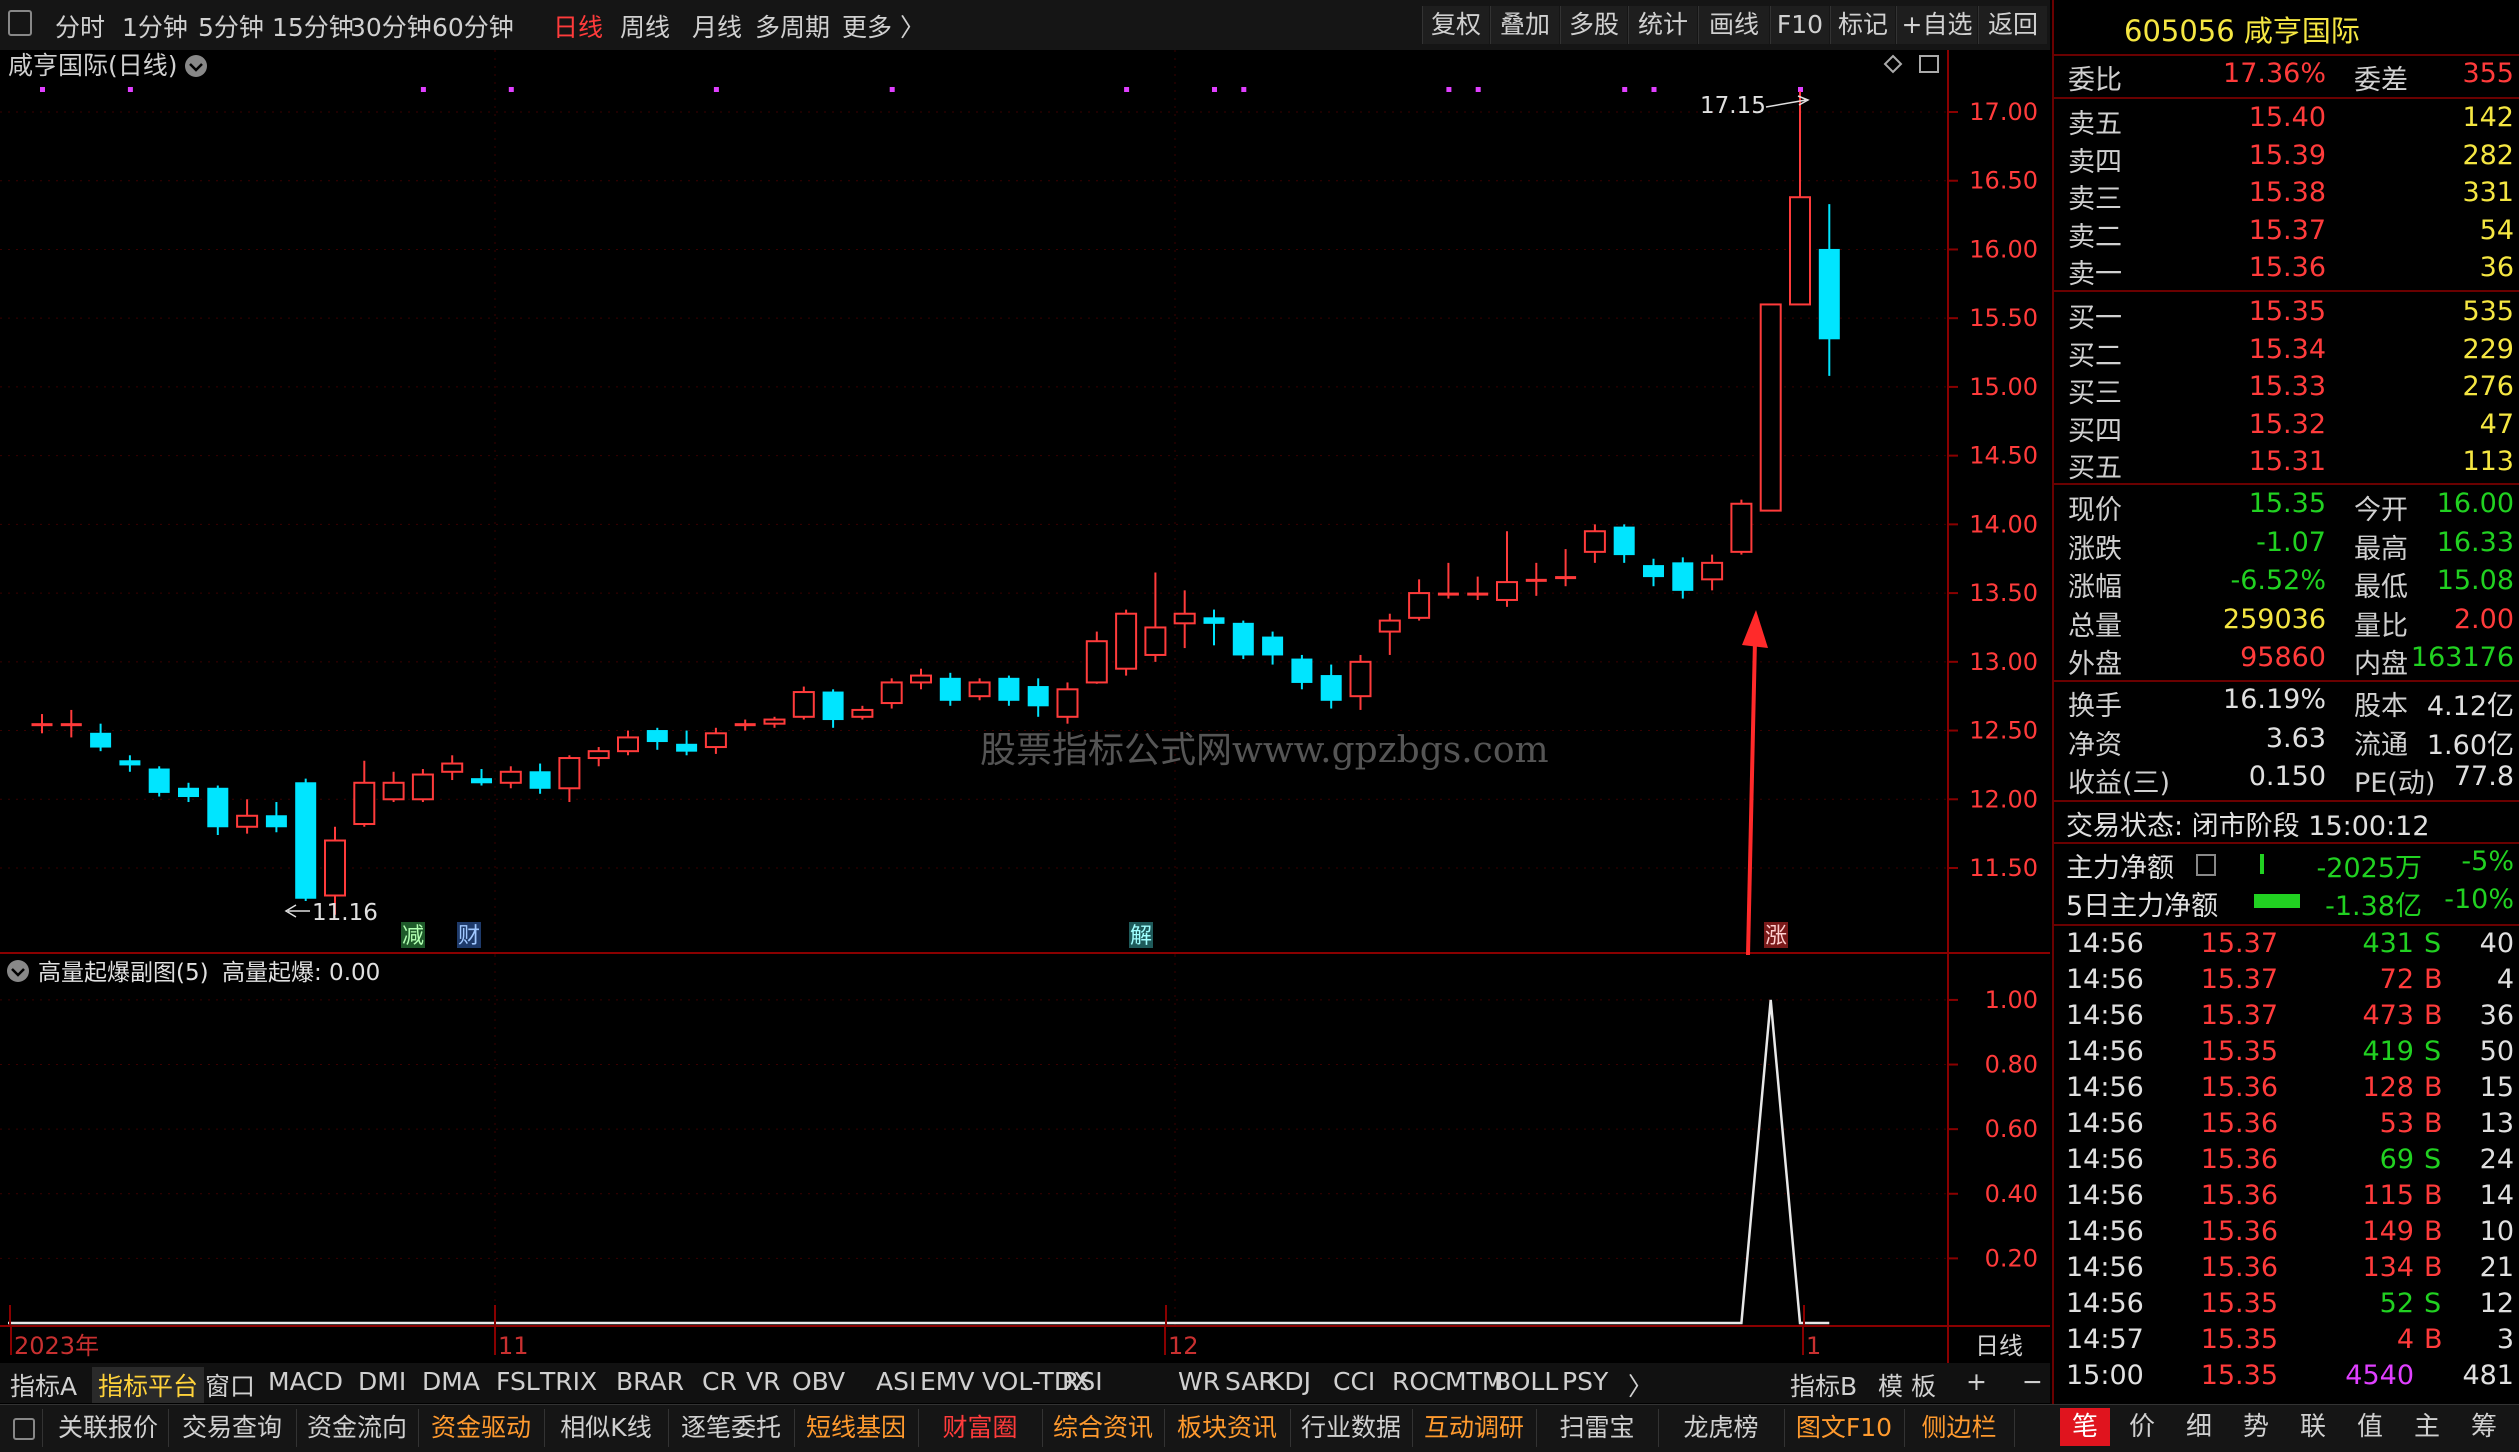 The height and width of the screenshot is (1452, 2519). Describe the element at coordinates (18, 971) in the screenshot. I see `collapse-icon` at that location.